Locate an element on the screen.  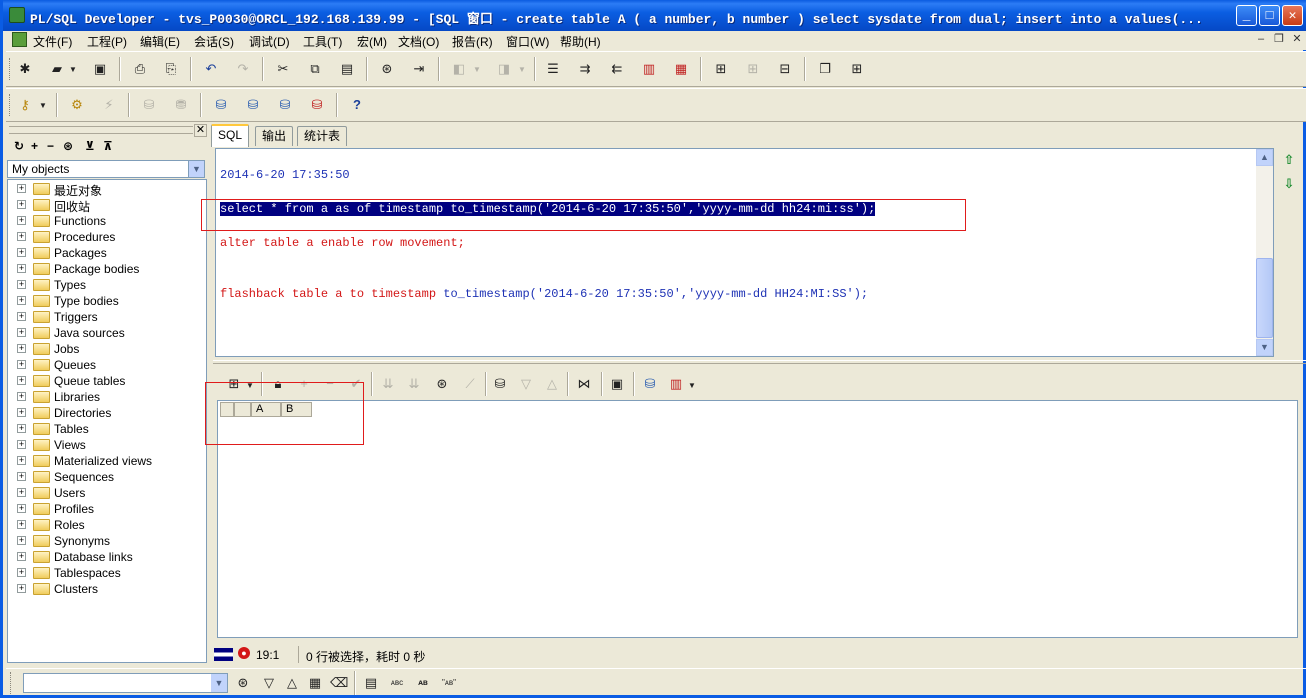
paste-icon: ▤ is located at coordinates (347, 69).